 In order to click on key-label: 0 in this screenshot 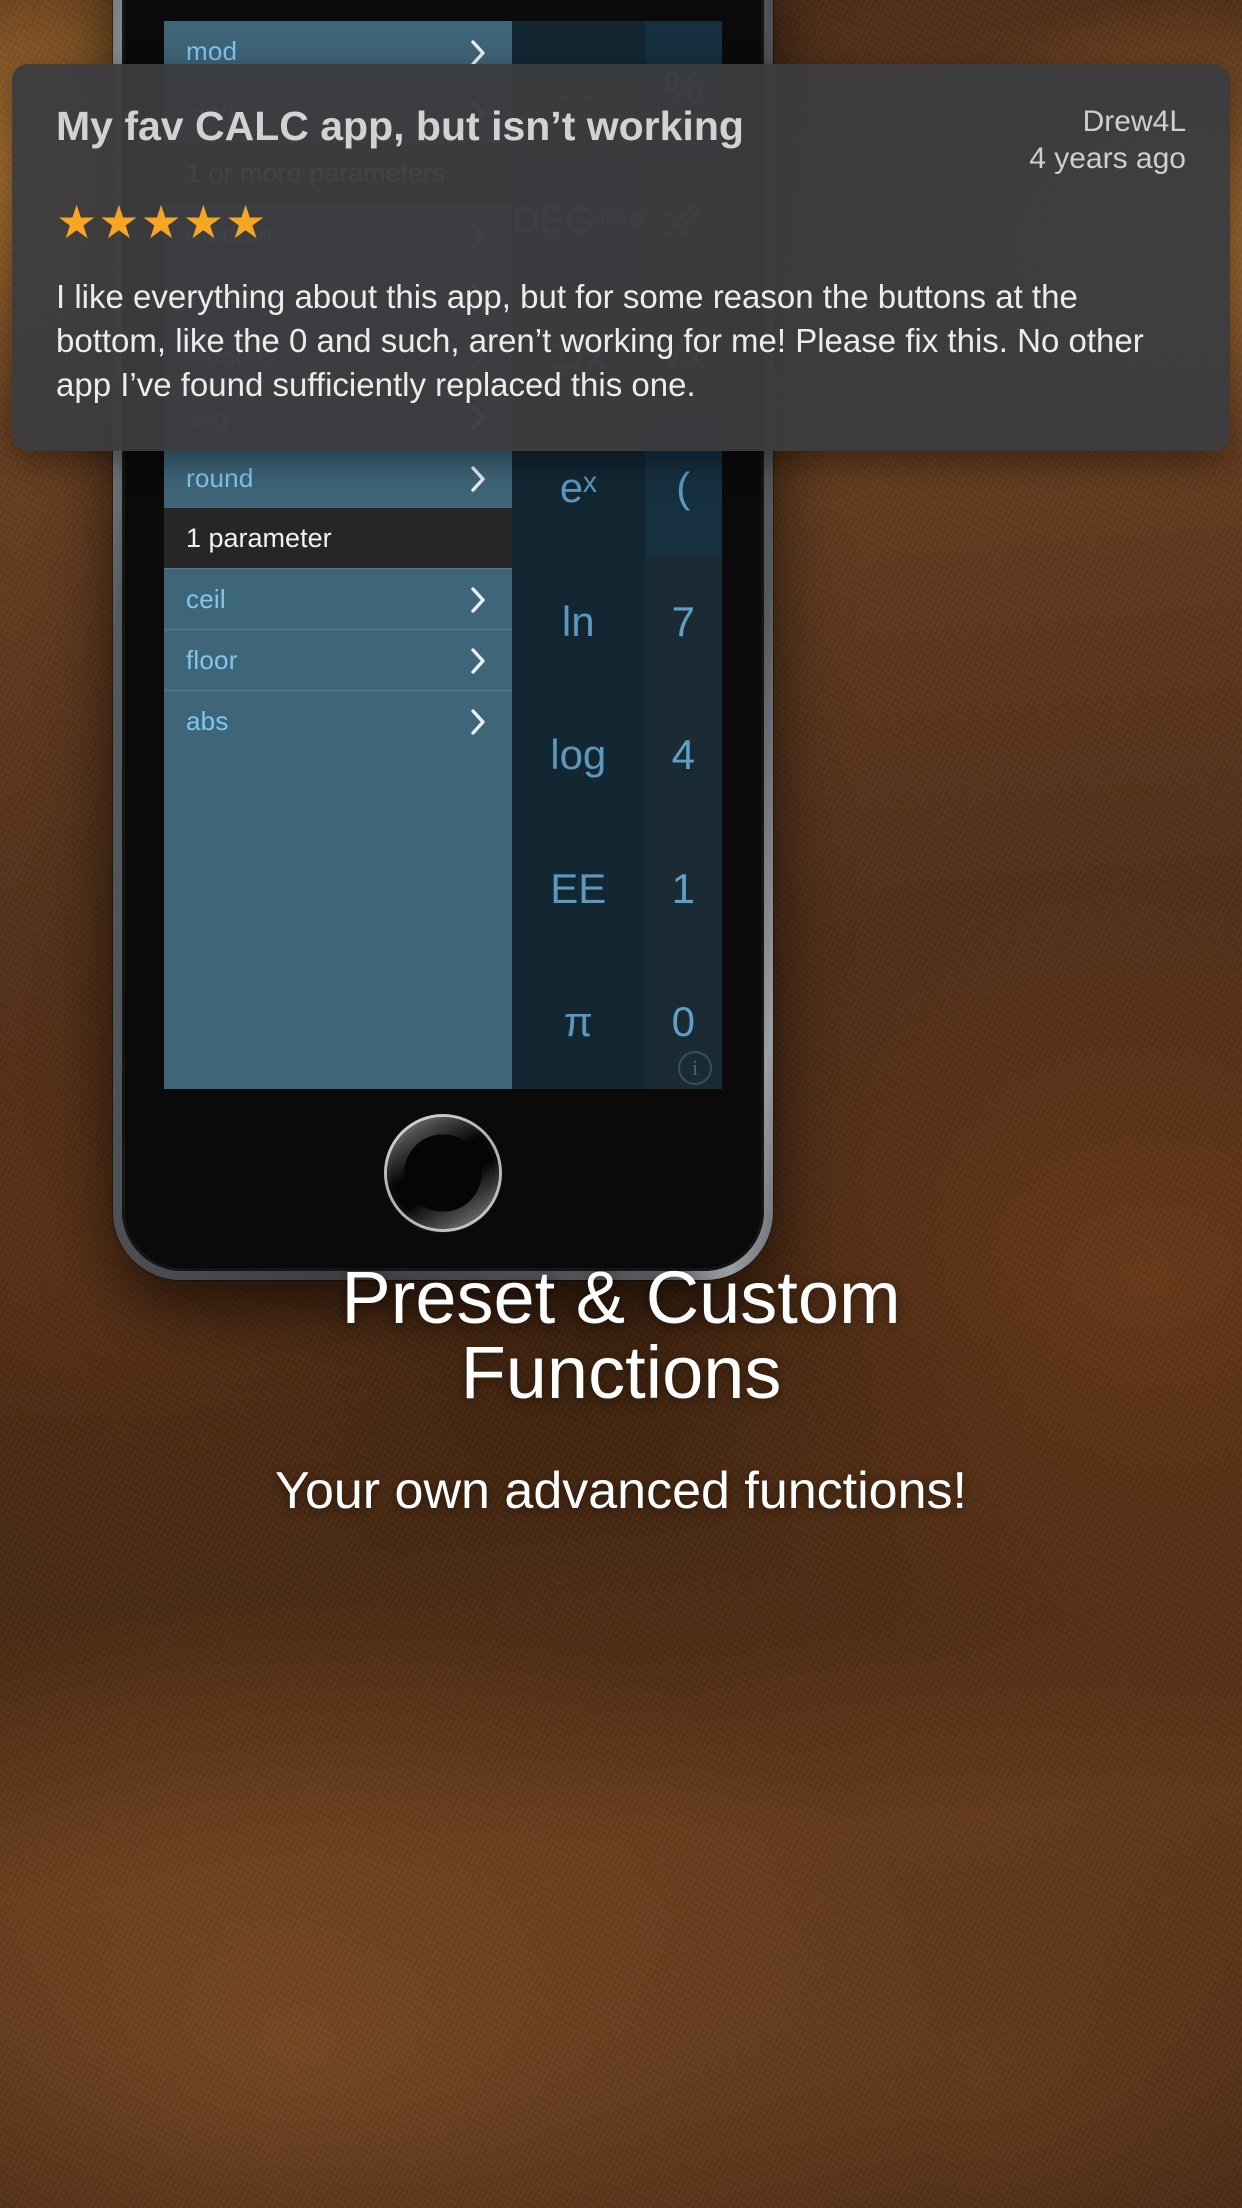, I will do `click(683, 1022)`.